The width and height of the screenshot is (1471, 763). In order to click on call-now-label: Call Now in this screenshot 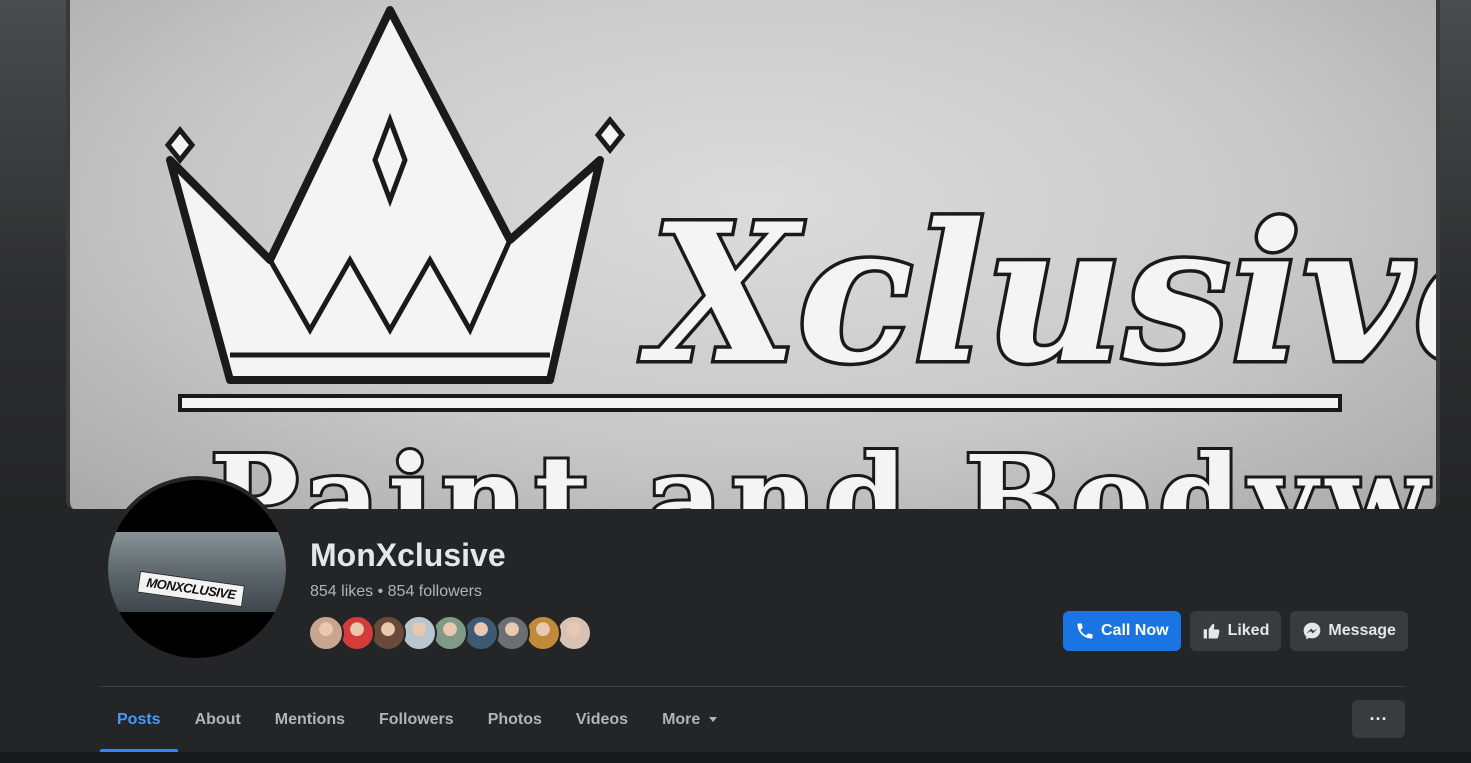, I will do `click(1135, 630)`.